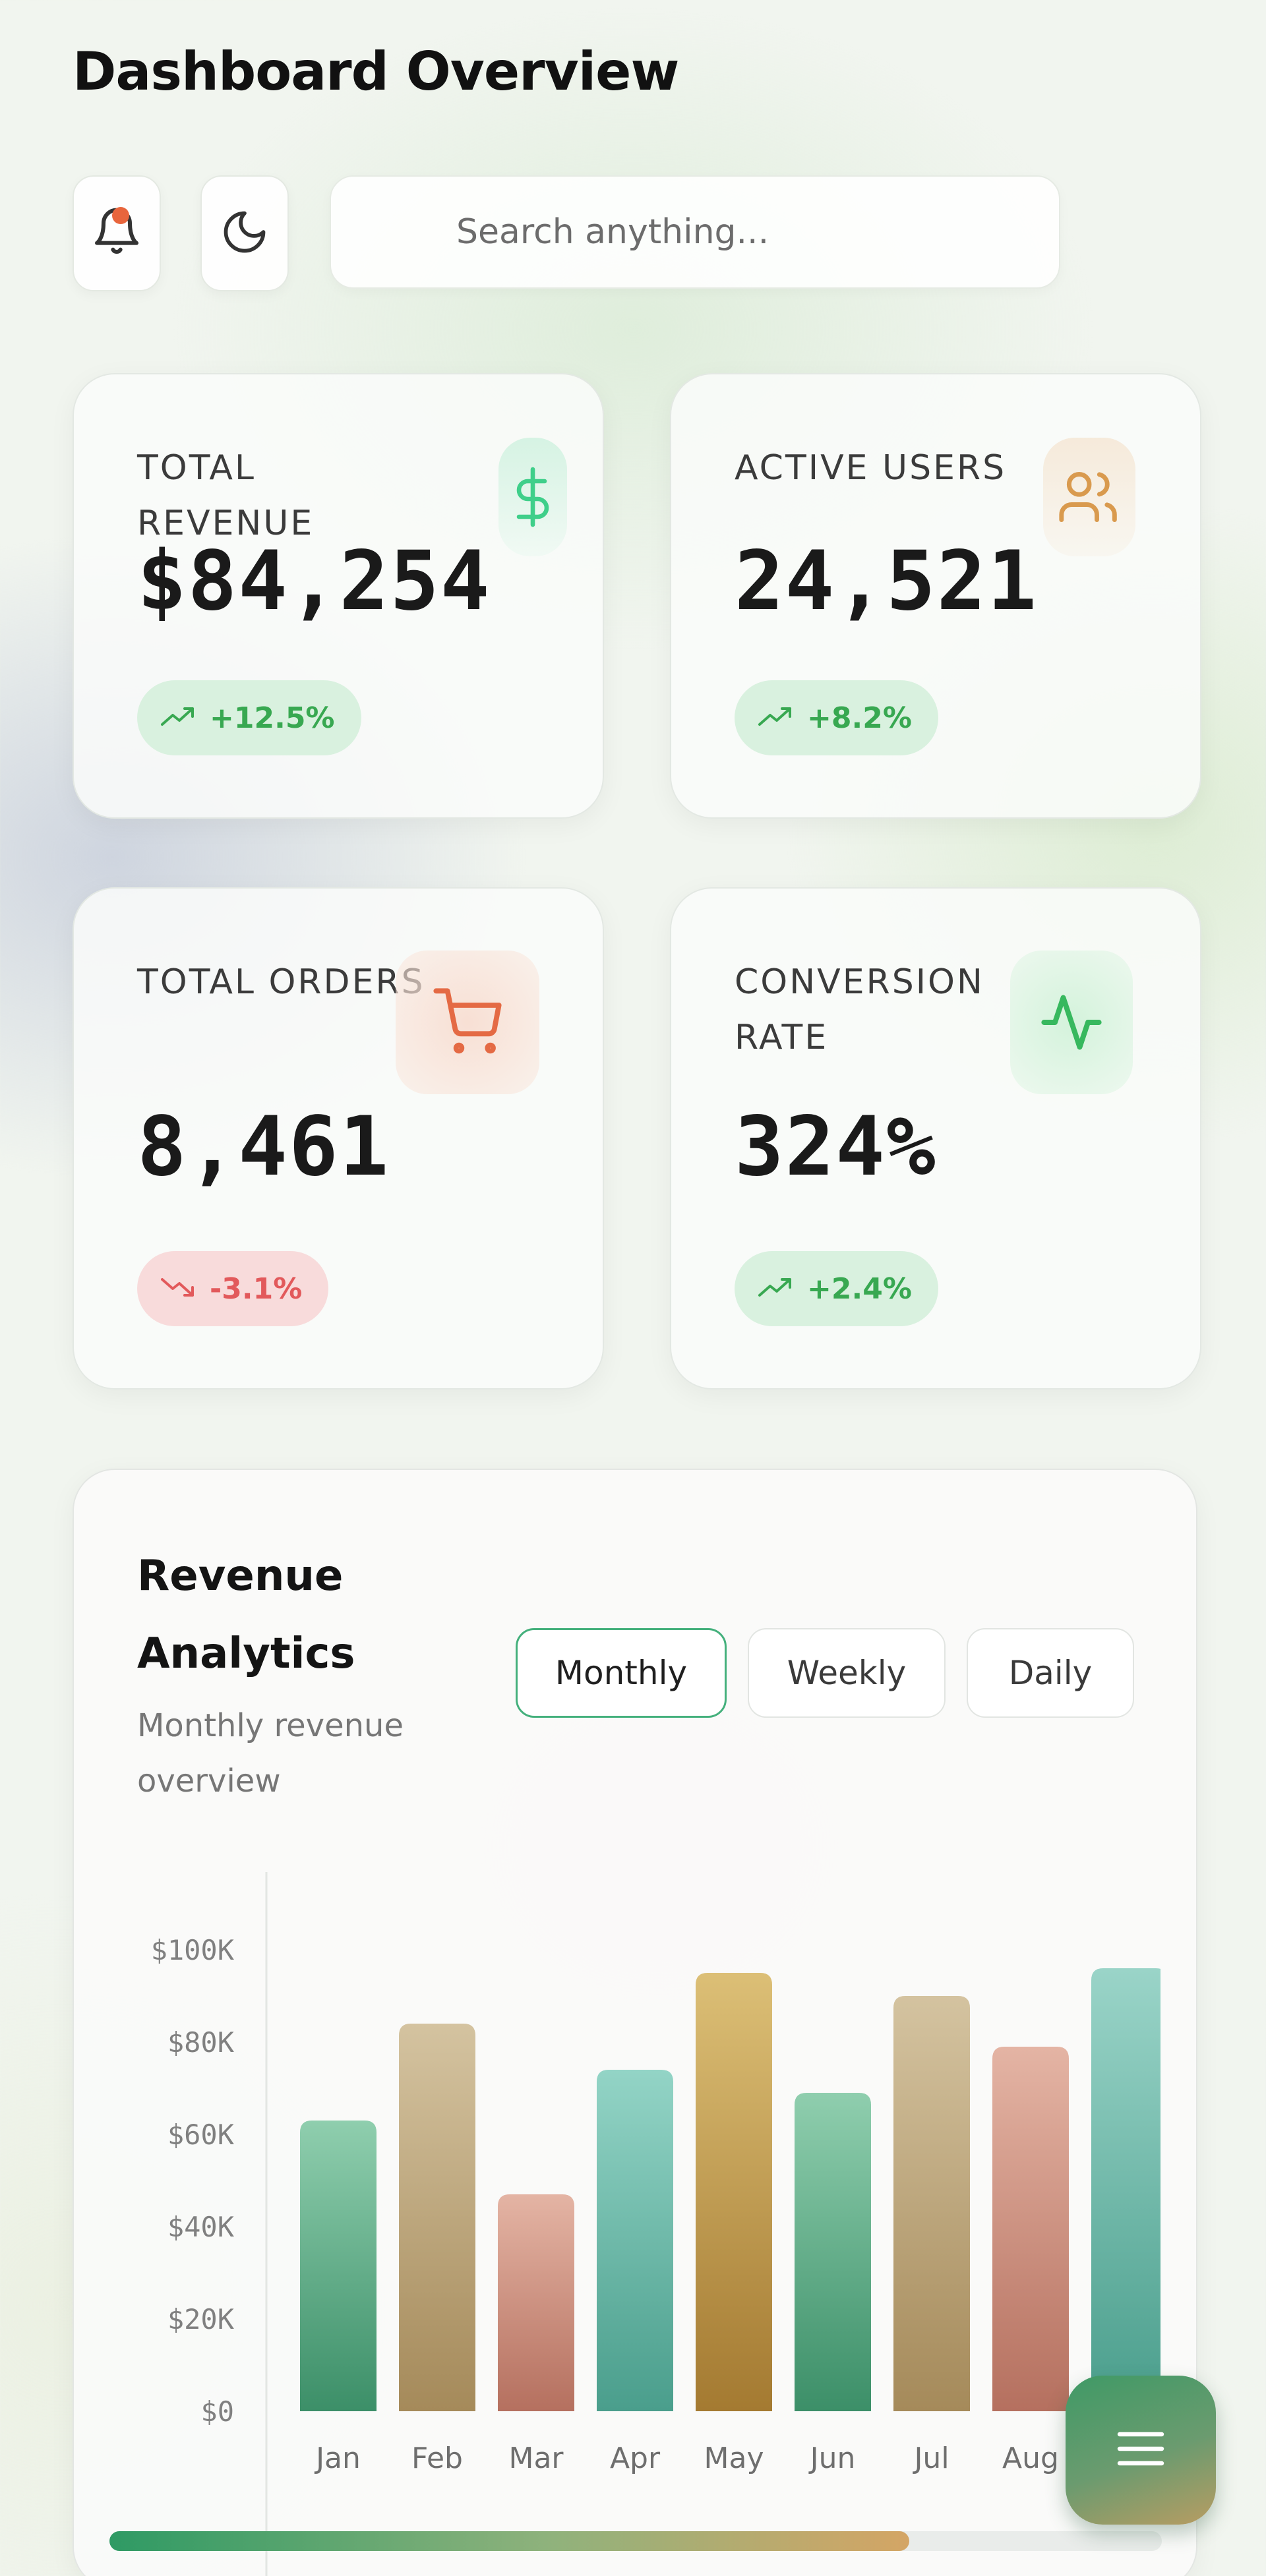 This screenshot has width=1266, height=2576. Describe the element at coordinates (1030, 2458) in the screenshot. I see `x-tick-label: Aug` at that location.